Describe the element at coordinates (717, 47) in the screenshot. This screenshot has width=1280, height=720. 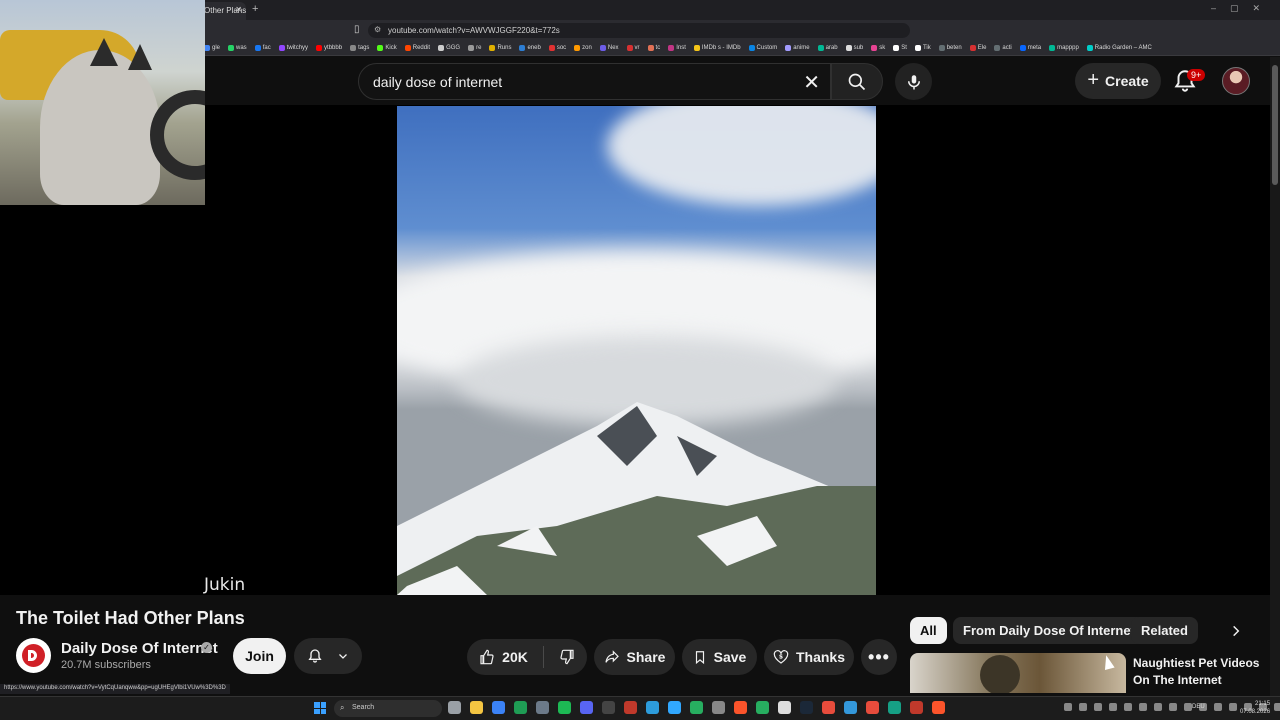
I see `bookmark-item: IMDb s - IMDb` at that location.